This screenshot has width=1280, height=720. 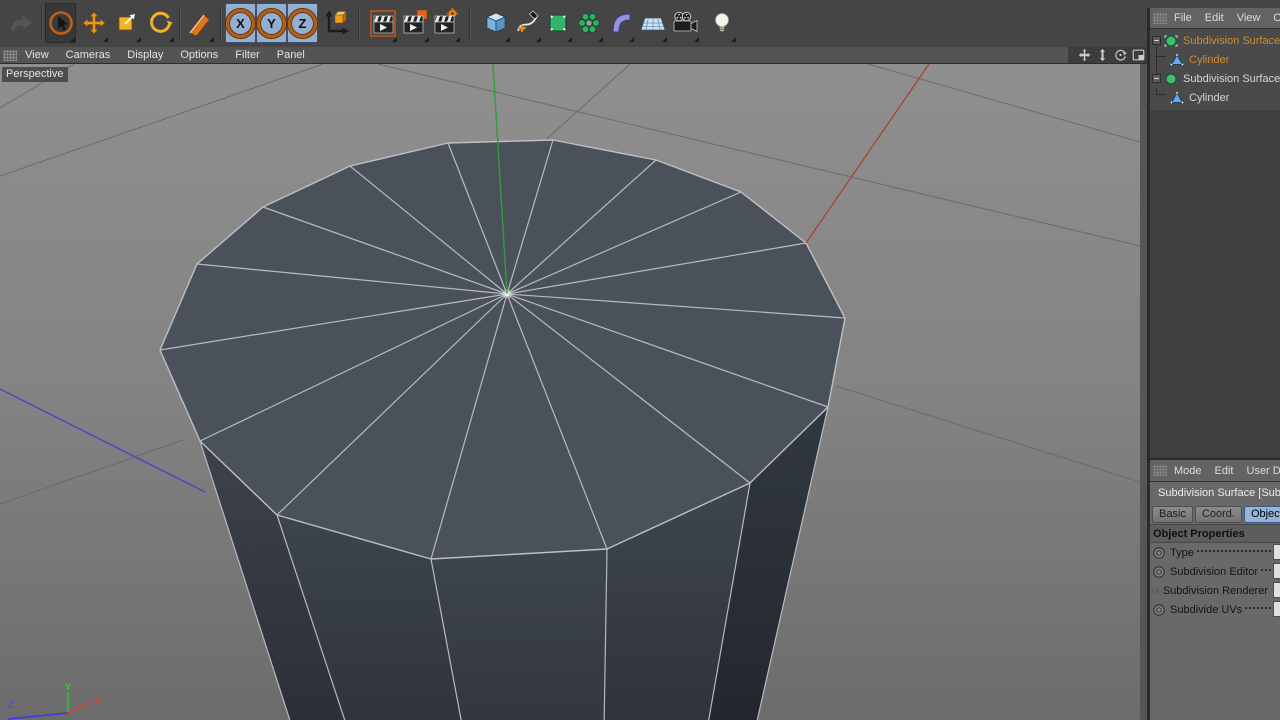 I want to click on attribute-tabs: Basic Coord. Object, so click(x=1215, y=514).